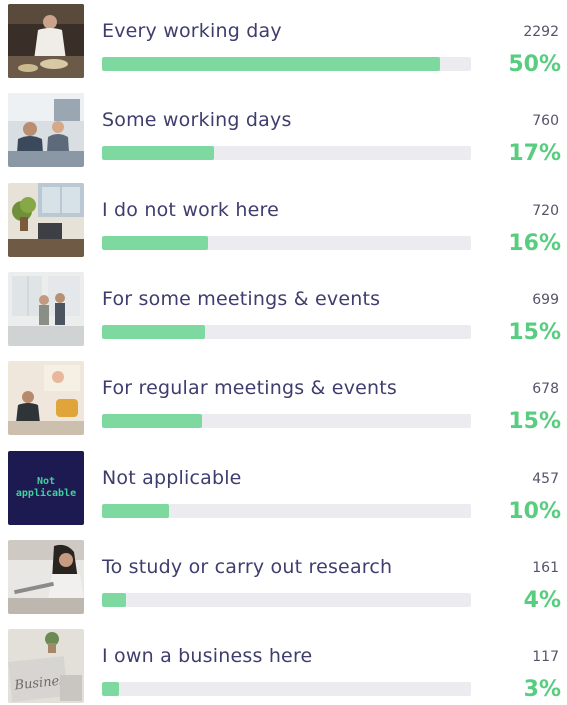  Describe the element at coordinates (545, 479) in the screenshot. I see `vote-count: 457` at that location.